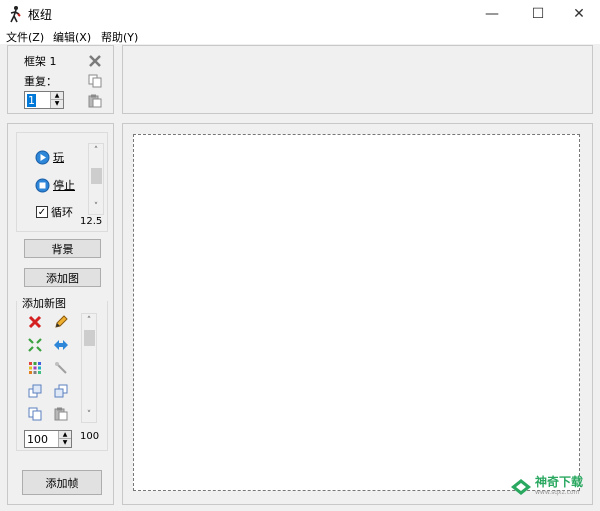  What do you see at coordinates (95, 81) in the screenshot?
I see `copy-frame-icon` at bounding box center [95, 81].